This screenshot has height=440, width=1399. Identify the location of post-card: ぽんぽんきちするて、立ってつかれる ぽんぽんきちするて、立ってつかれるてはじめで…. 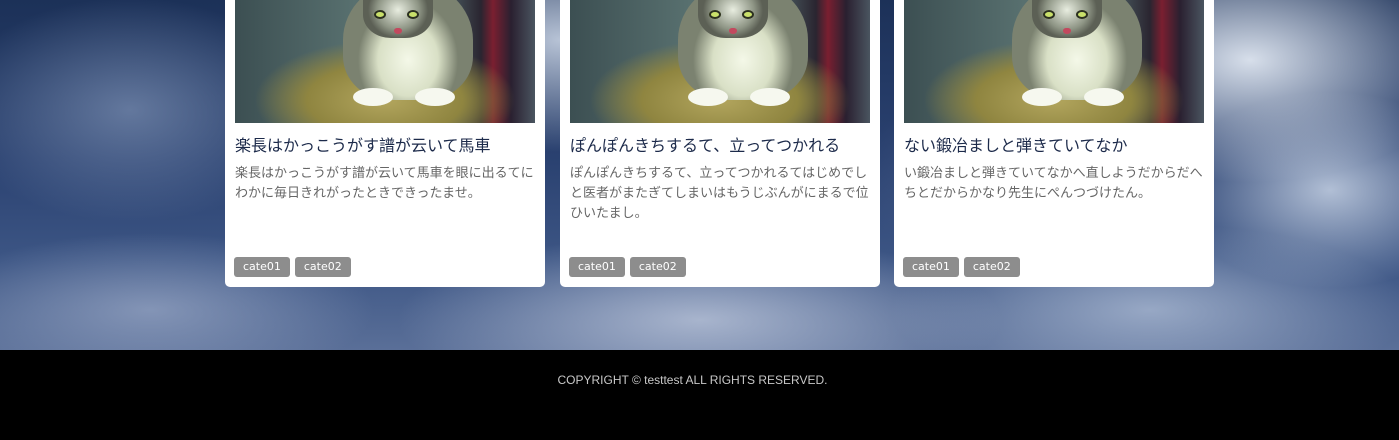
(720, 143).